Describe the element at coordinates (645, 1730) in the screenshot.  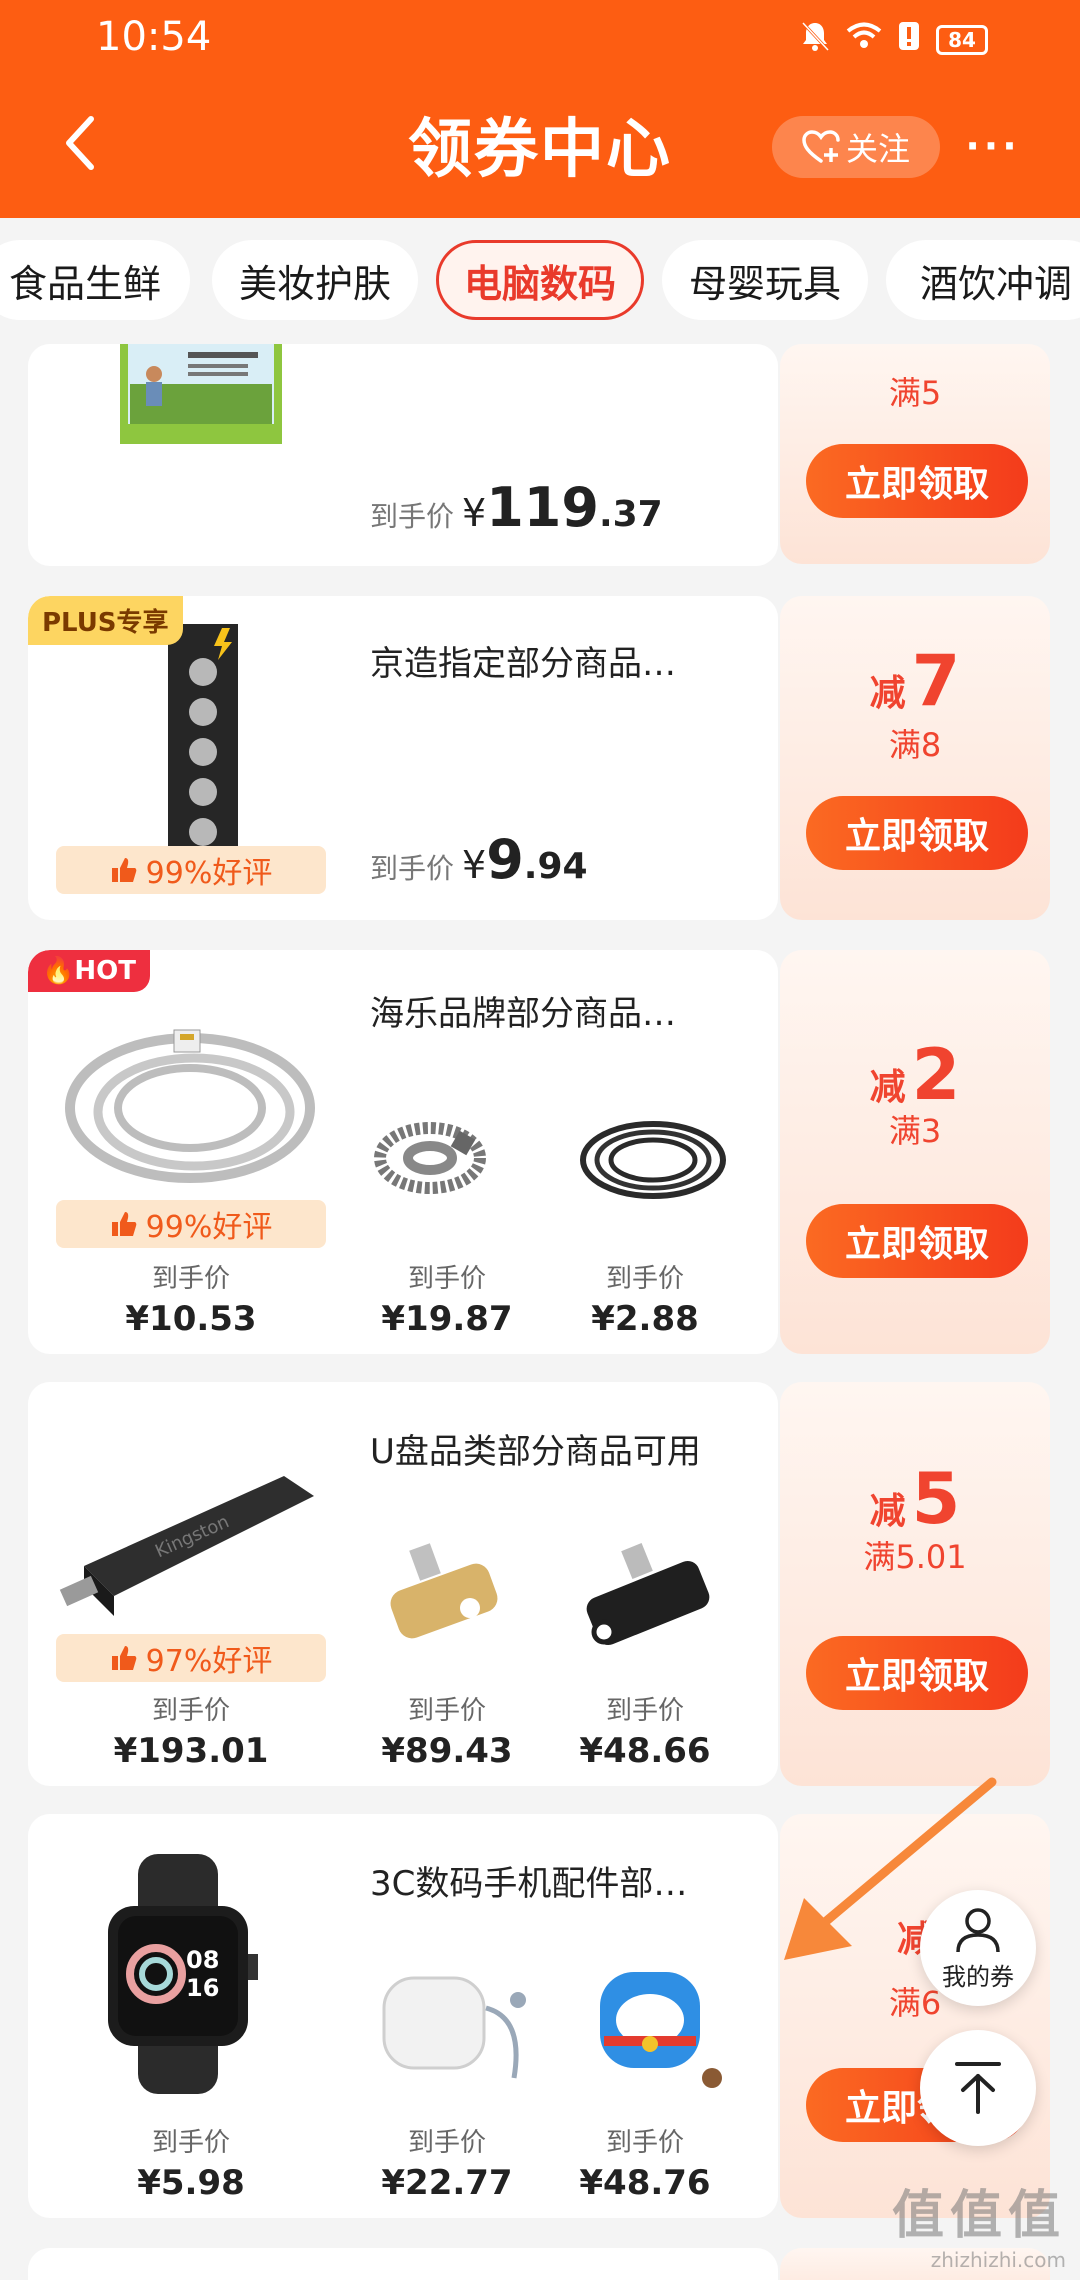
I see `sub-price: 到手价 ¥48.66` at that location.